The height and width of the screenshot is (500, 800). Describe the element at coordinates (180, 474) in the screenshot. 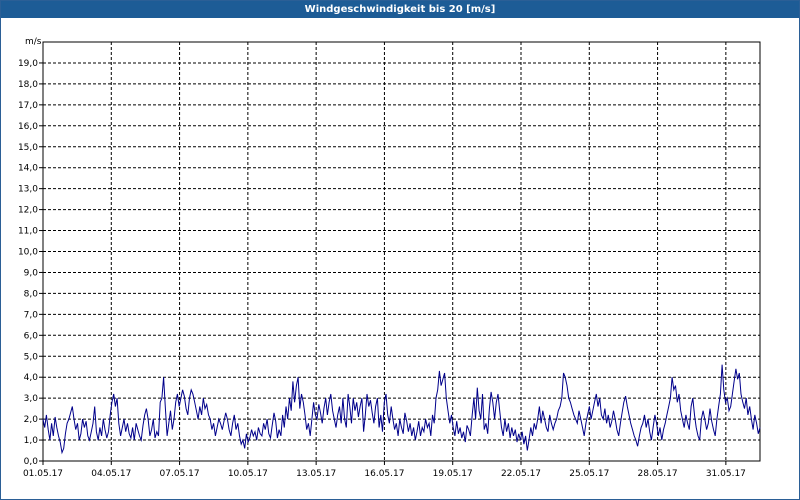

I see `x-tick-label: 07.05.17` at that location.